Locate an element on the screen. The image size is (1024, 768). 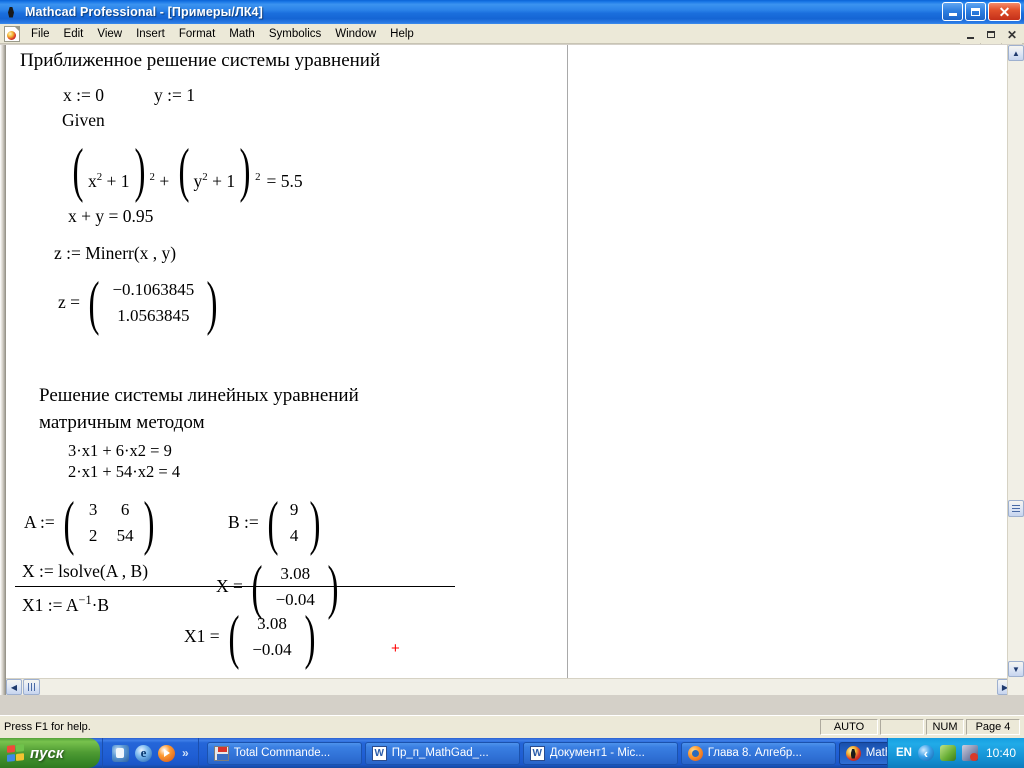
quick-launch-bar: » is located at coordinates (148, 753).